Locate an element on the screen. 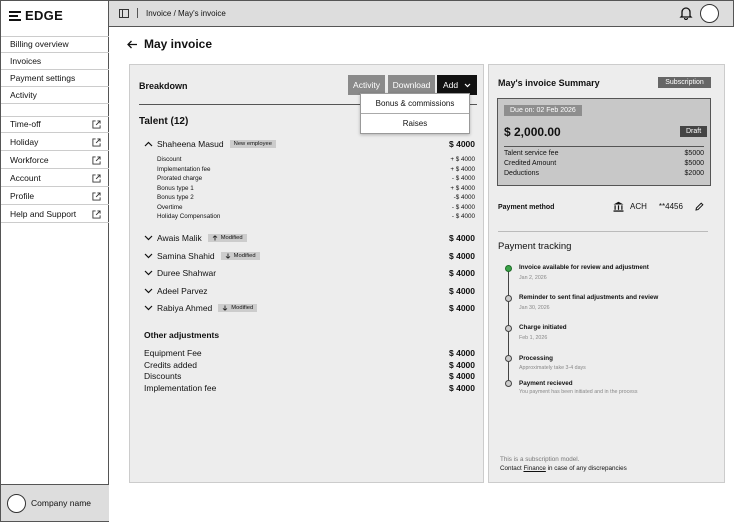 Image resolution: width=734 pixels, height=522 pixels. other-adjustments-heading: Other adjustments is located at coordinates (182, 335).